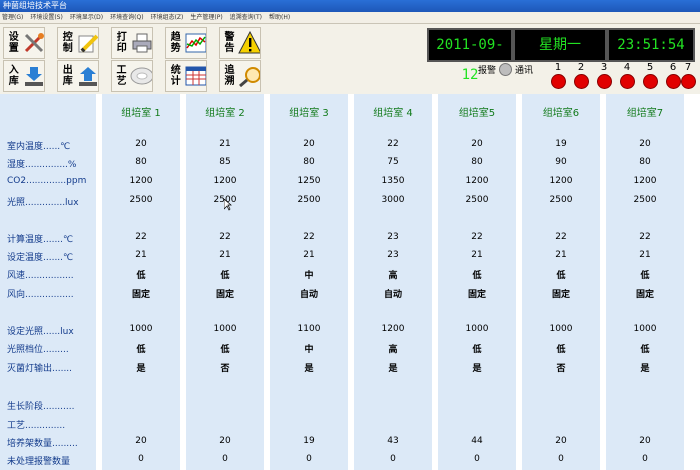 The width and height of the screenshot is (700, 470). Describe the element at coordinates (121, 76) in the screenshot. I see `process-label: 工艺` at that location.